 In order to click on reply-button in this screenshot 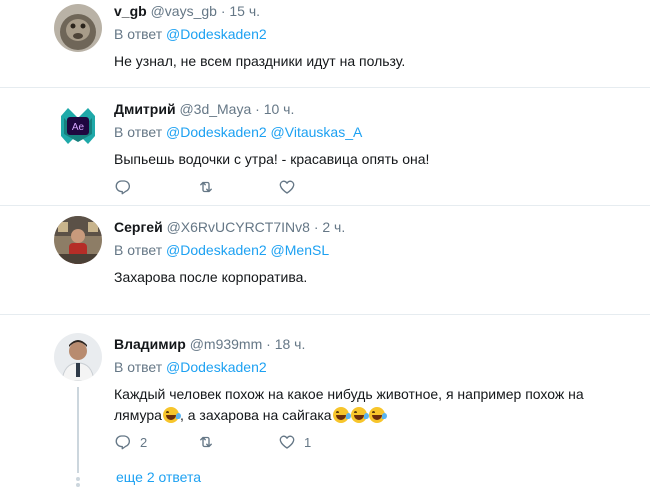, I will do `click(155, 187)`.